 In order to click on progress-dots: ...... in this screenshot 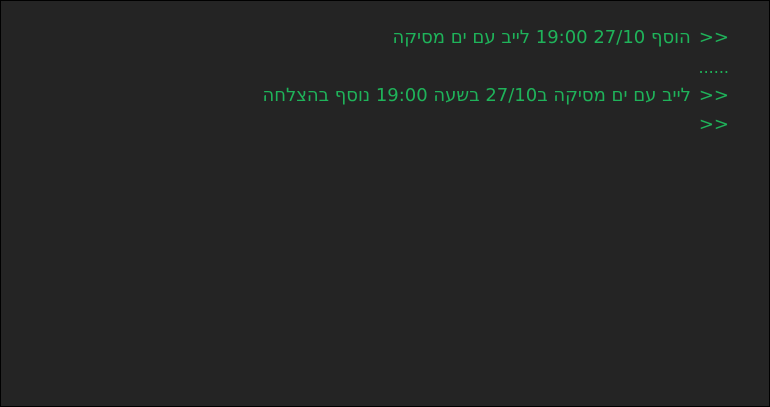, I will do `click(713, 67)`.